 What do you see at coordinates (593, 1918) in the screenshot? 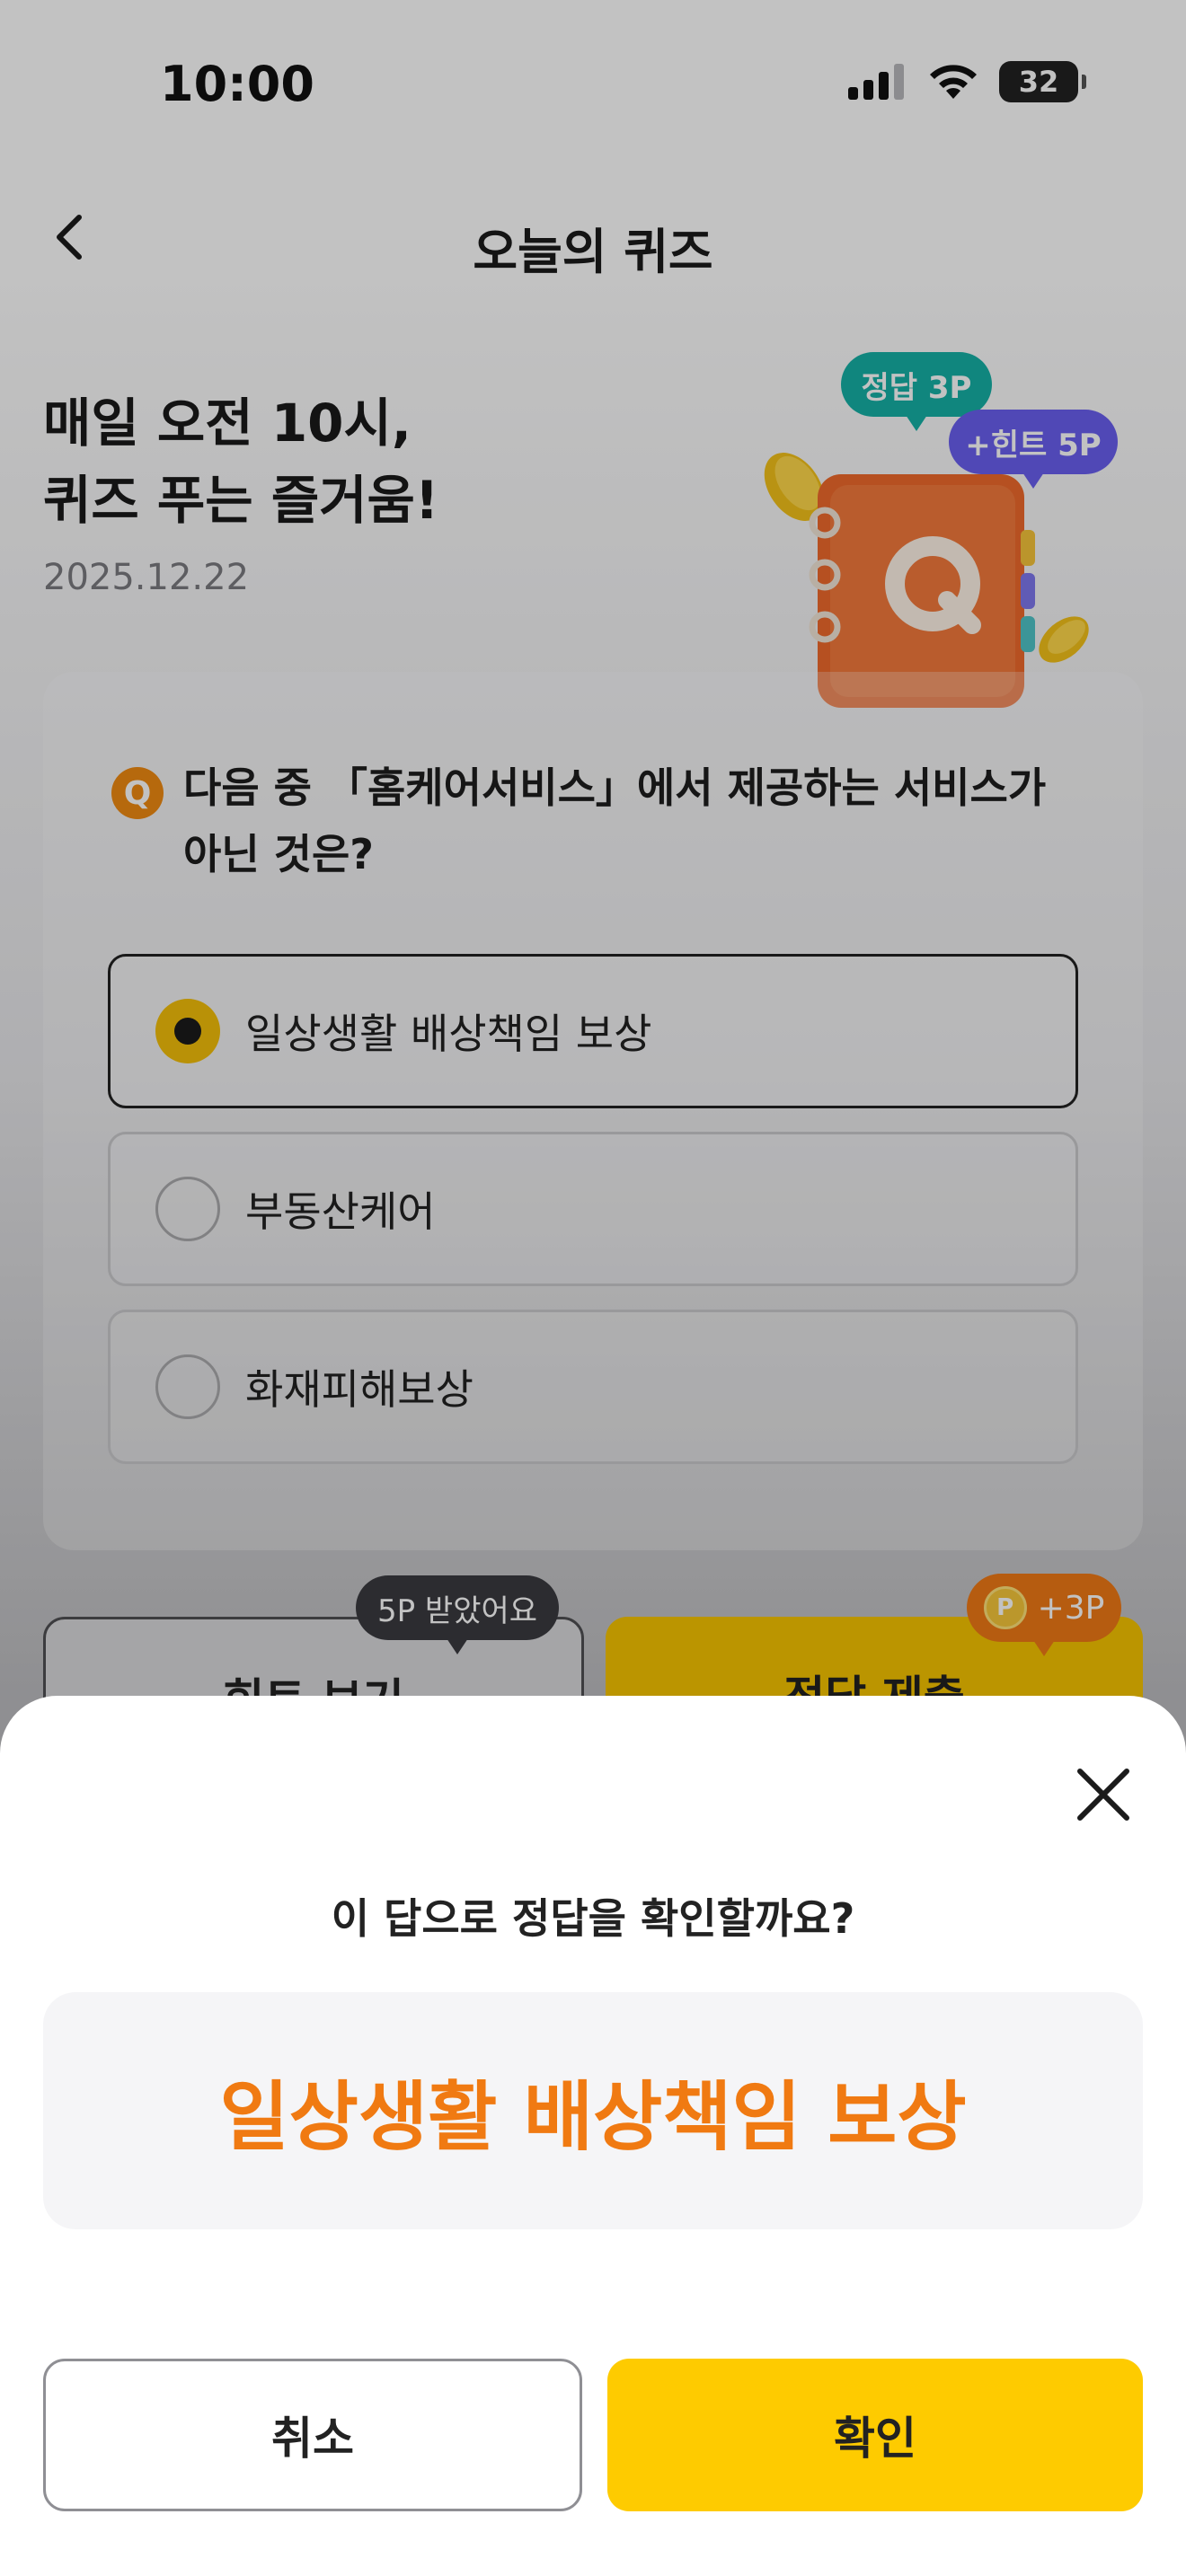
I see `confirm-question: 이 답으로 정답을 확인할까요?` at bounding box center [593, 1918].